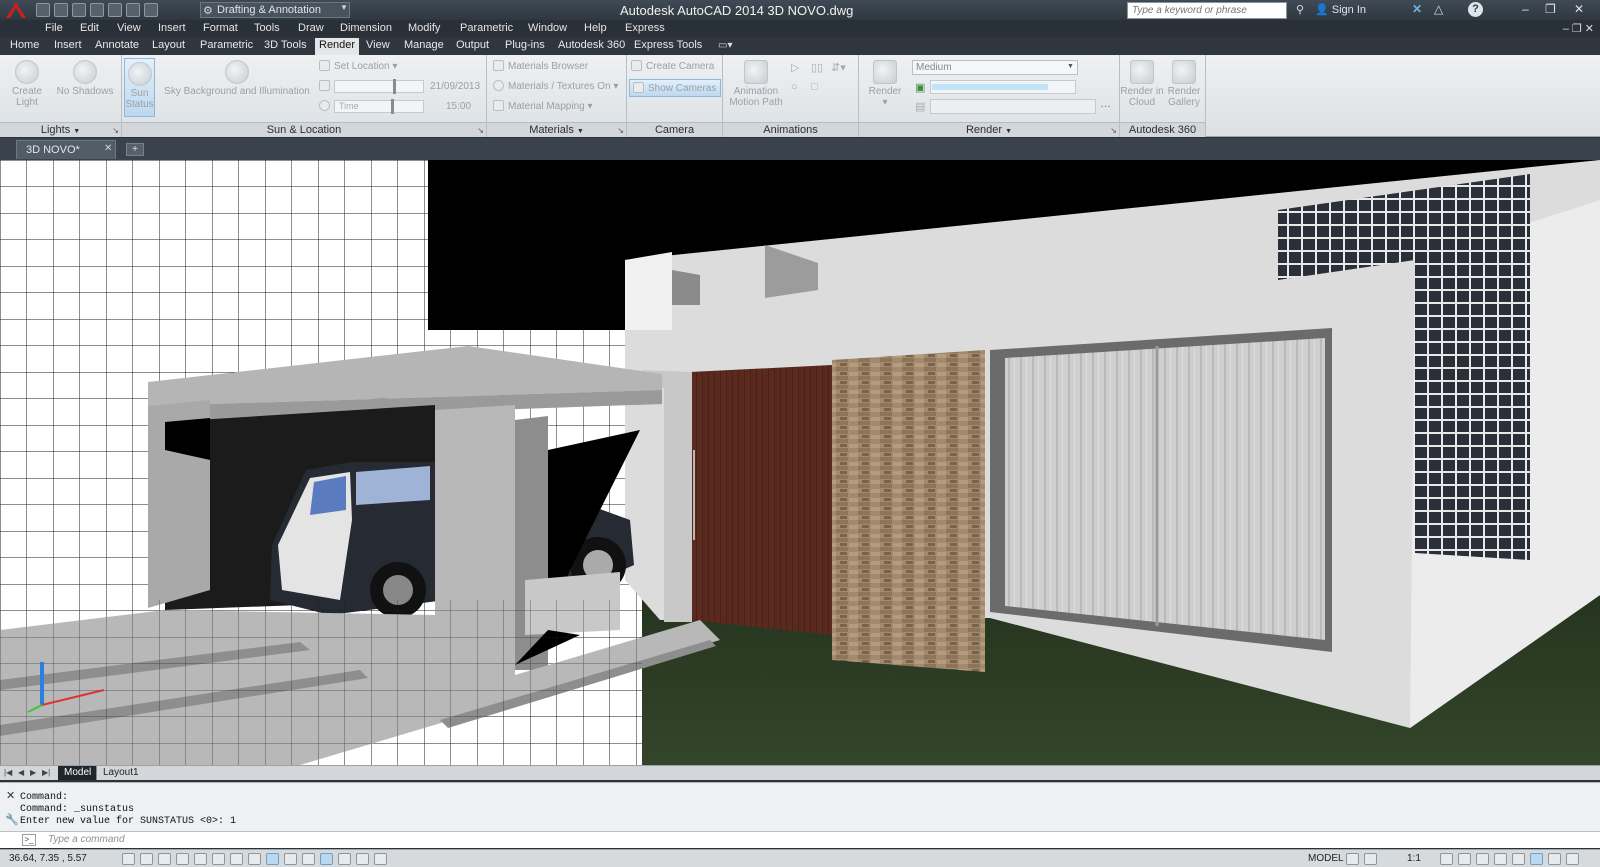  What do you see at coordinates (139, 87) in the screenshot?
I see `sun-status-button: Sun Status` at bounding box center [139, 87].